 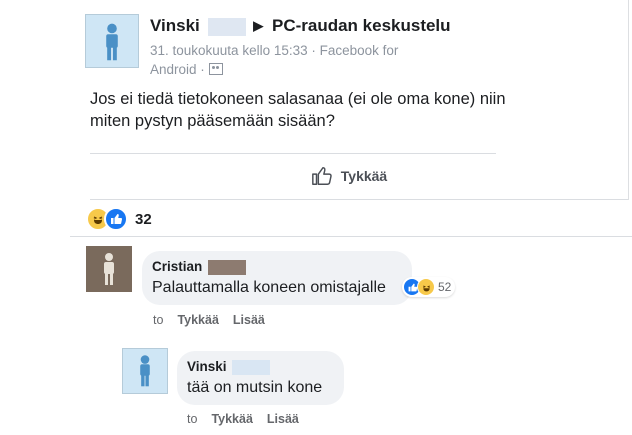 I want to click on like-button: Tykkää, so click(x=349, y=176).